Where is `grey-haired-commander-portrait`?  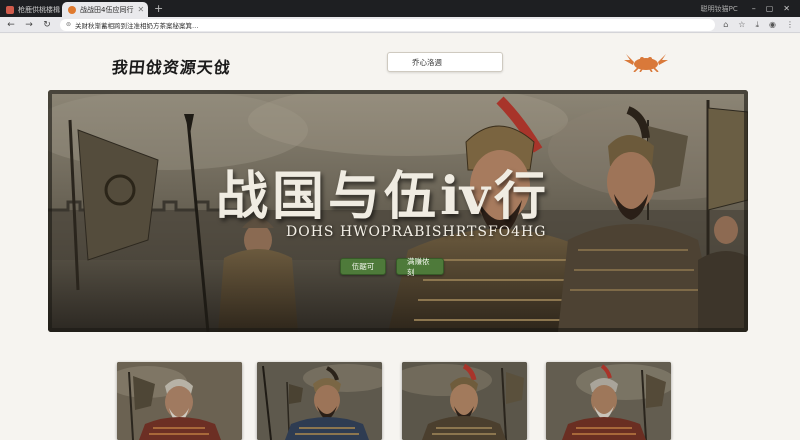
grey-haired-commander-portrait is located at coordinates (608, 401).